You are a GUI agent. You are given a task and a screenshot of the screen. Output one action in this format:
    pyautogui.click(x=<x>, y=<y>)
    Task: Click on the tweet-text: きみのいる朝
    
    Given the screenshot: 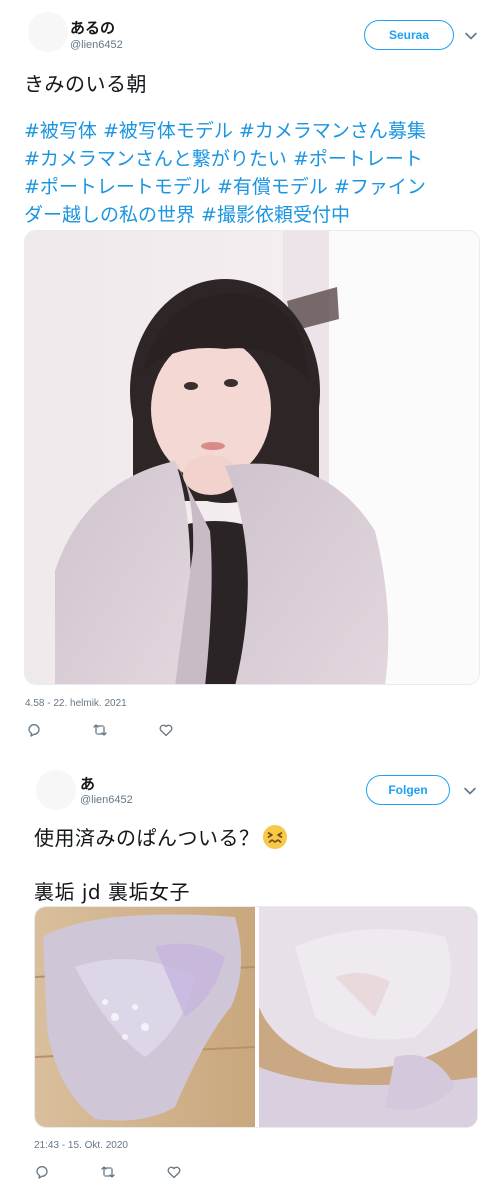 What is the action you would take?
    pyautogui.click(x=85, y=84)
    